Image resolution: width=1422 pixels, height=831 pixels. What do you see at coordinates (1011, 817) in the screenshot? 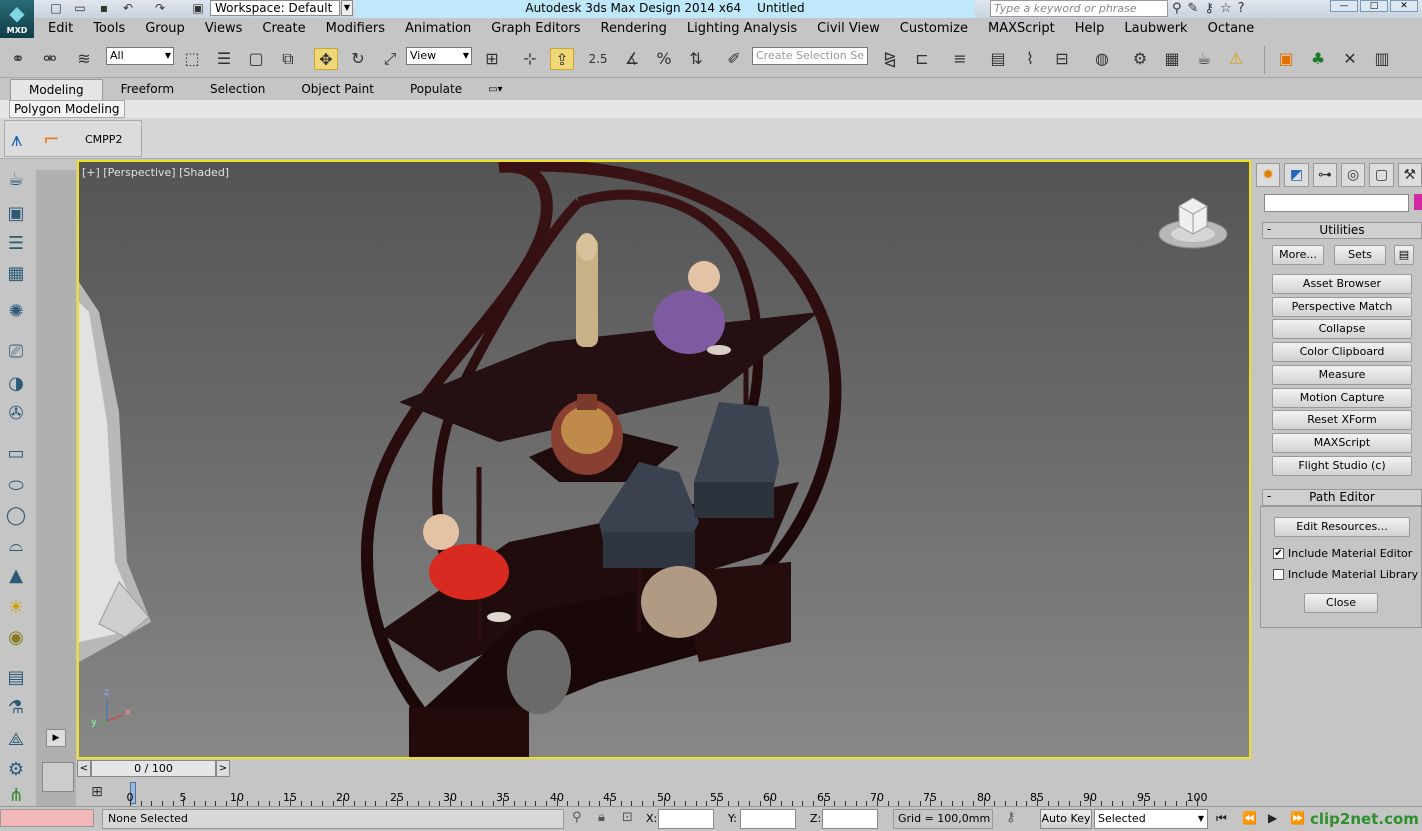
I see `set-key-icon: ⚷` at bounding box center [1011, 817].